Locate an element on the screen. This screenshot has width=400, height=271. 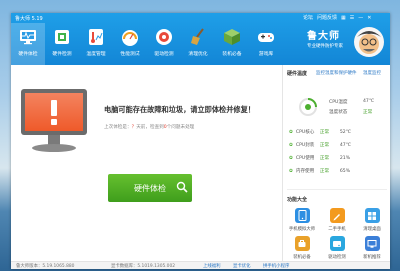
temperature-gauge-icon is located at coordinates (308, 107).